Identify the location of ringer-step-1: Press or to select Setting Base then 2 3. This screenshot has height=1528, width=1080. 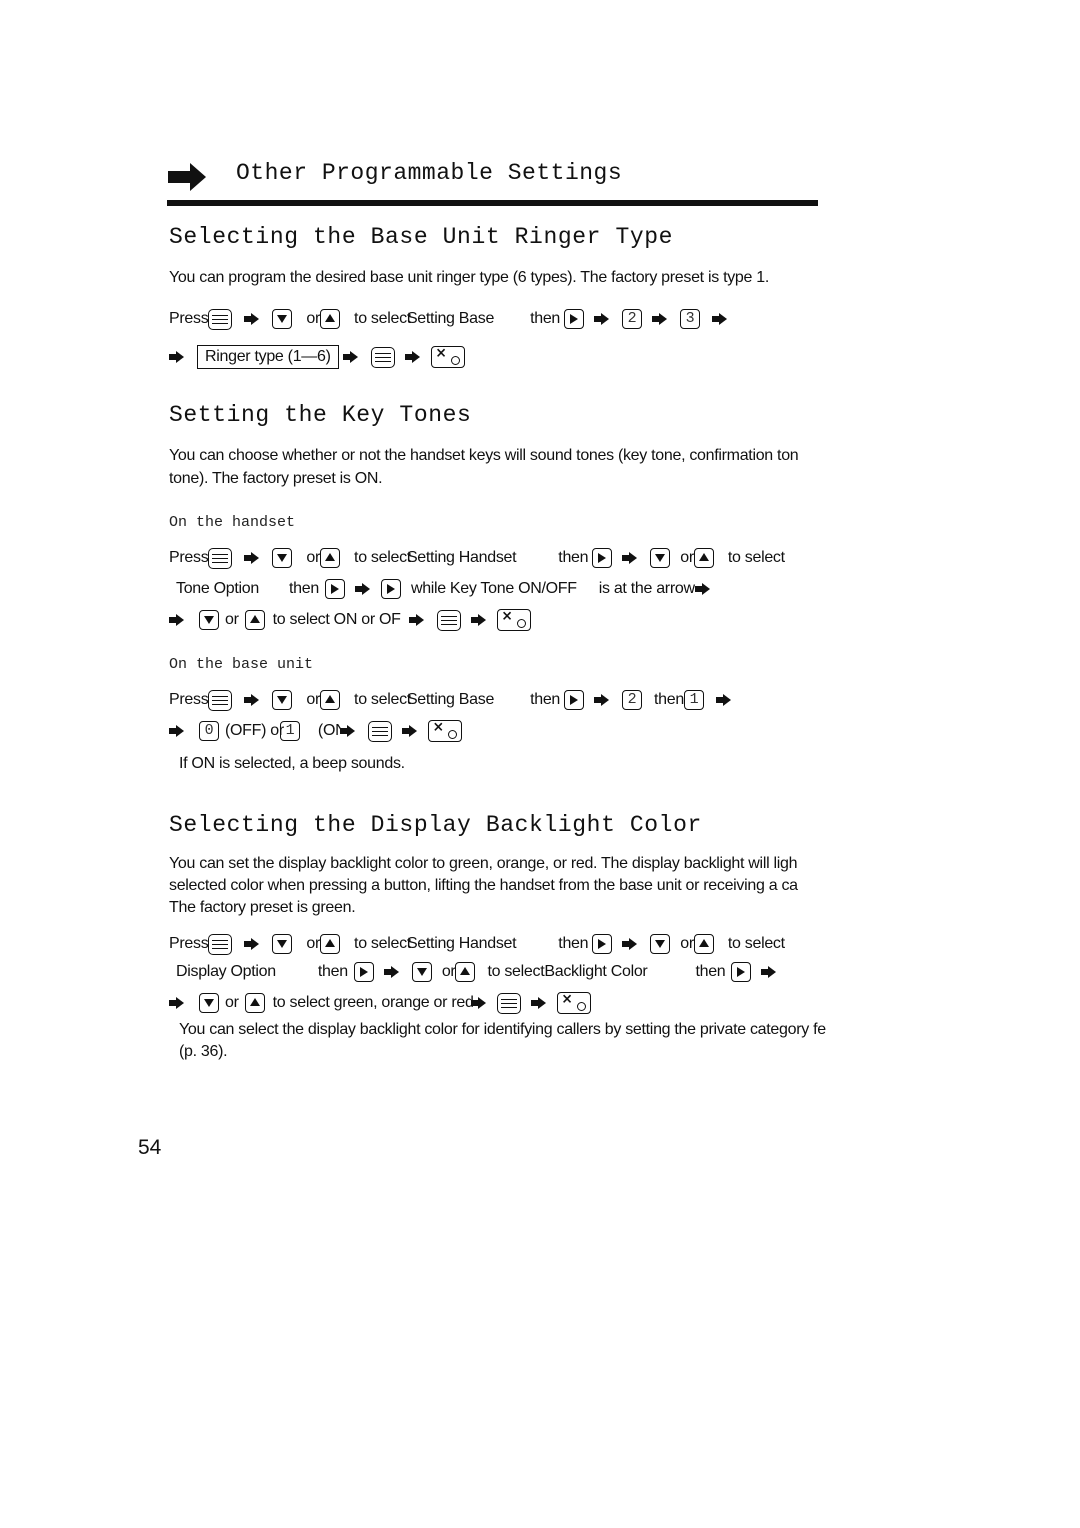
(448, 319).